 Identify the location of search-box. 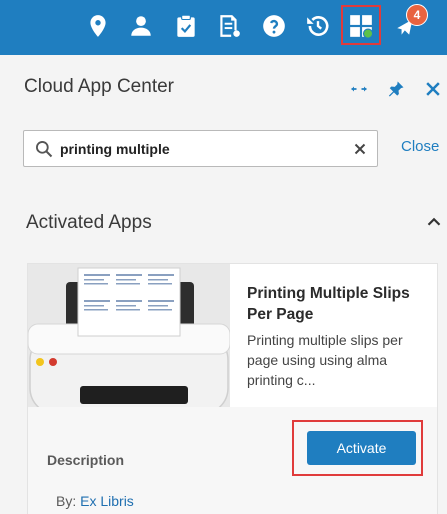
(200, 148).